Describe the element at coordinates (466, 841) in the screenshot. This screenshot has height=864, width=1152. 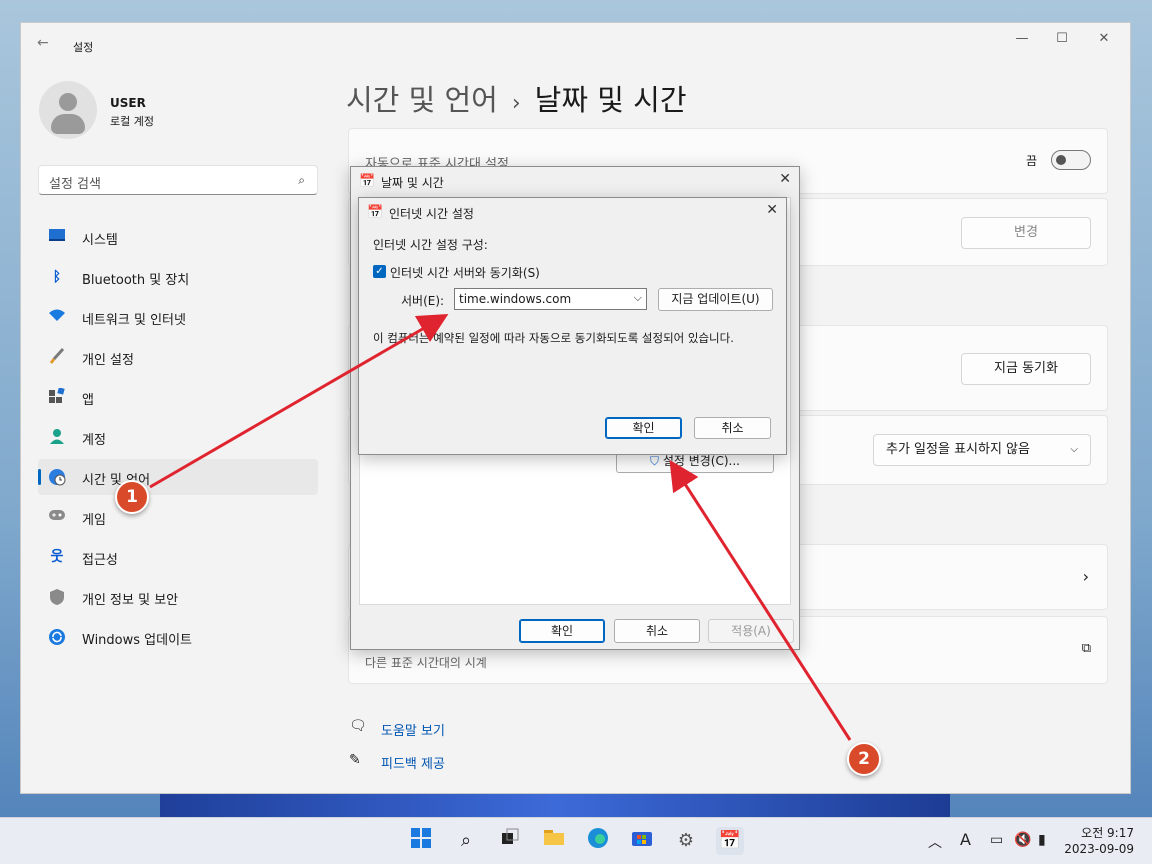
I see `search-icon: ⌕` at that location.